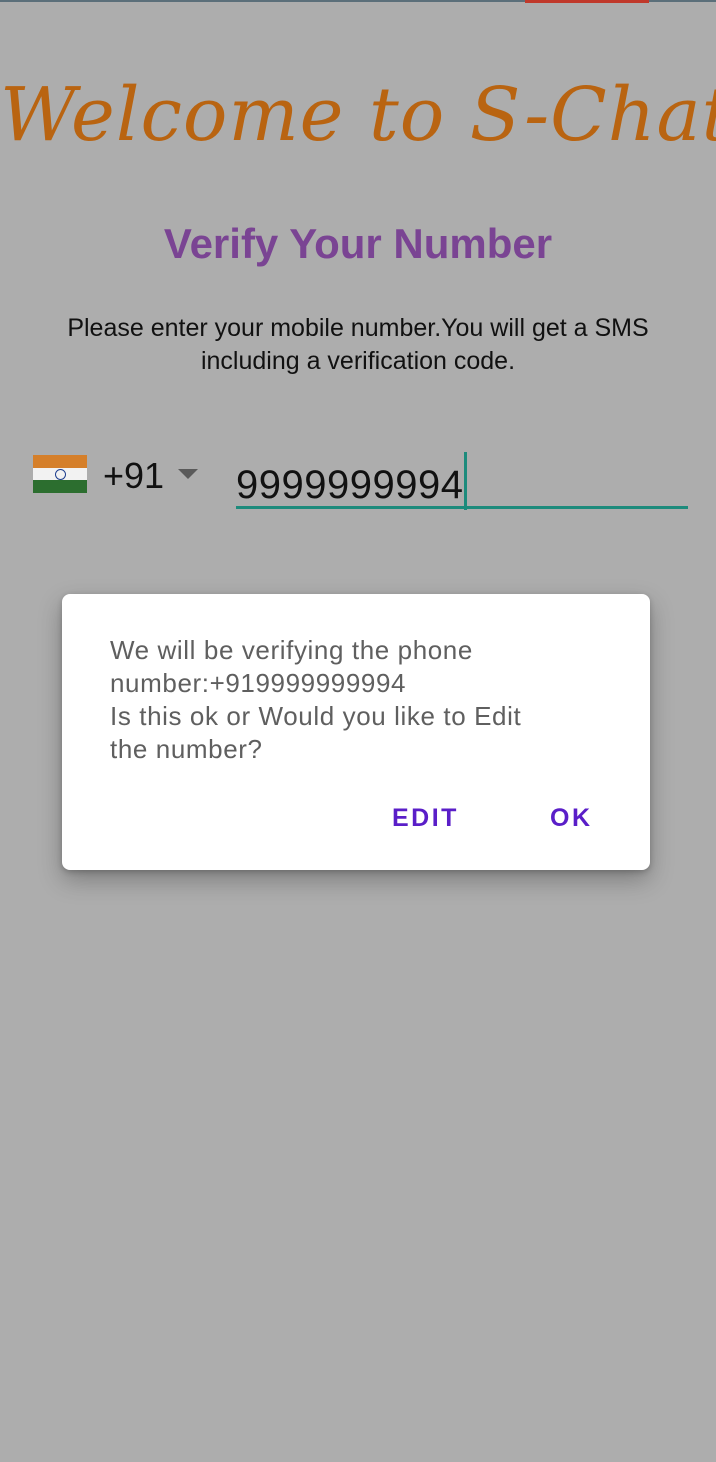  Describe the element at coordinates (133, 476) in the screenshot. I see `country-code-selector: +91` at that location.